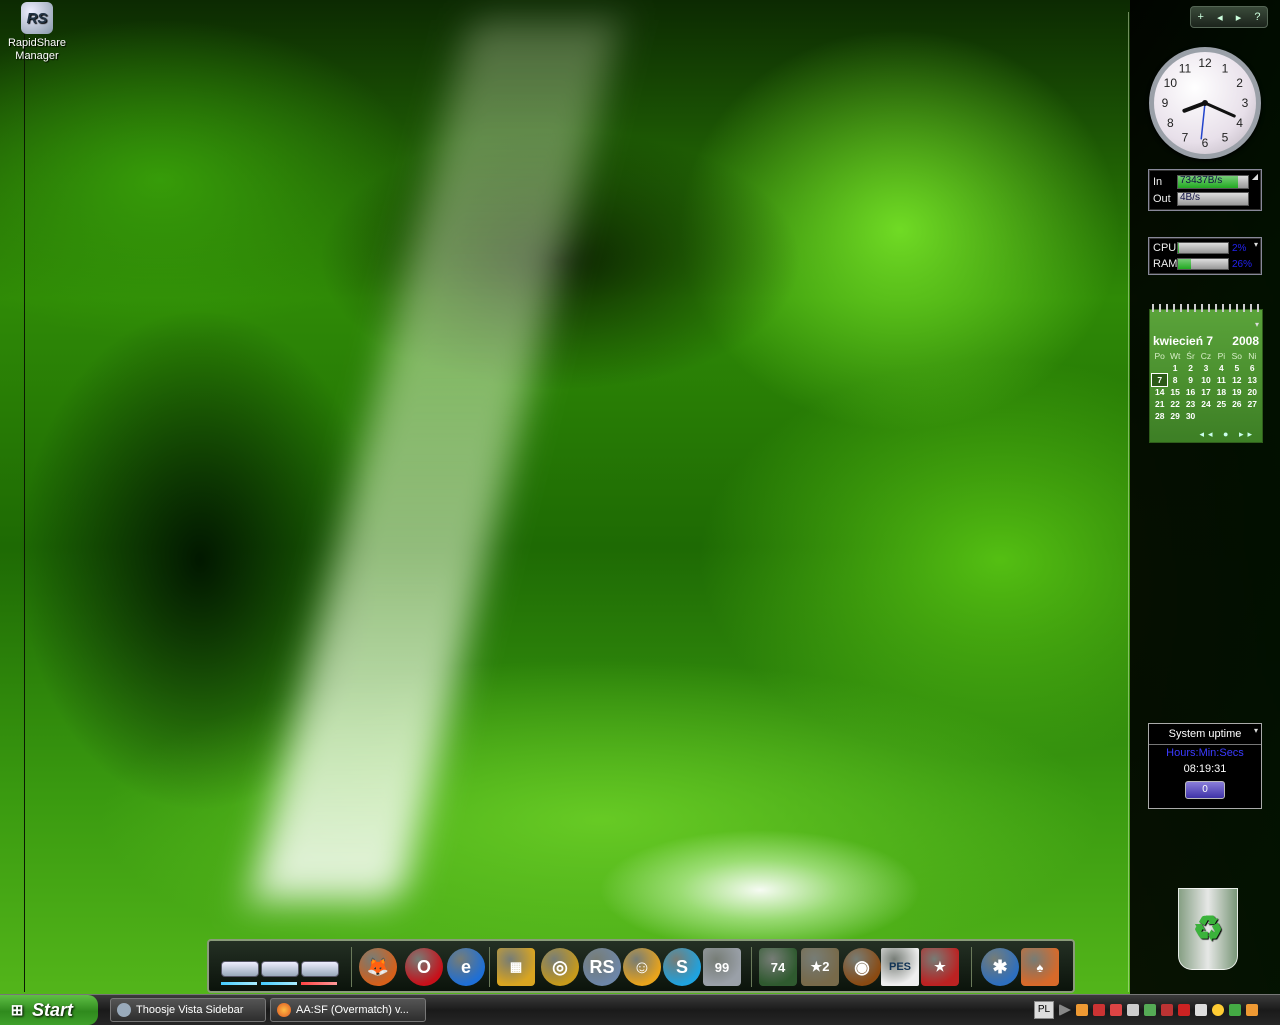  I want to click on calendar-day: 27, so click(1252, 404).